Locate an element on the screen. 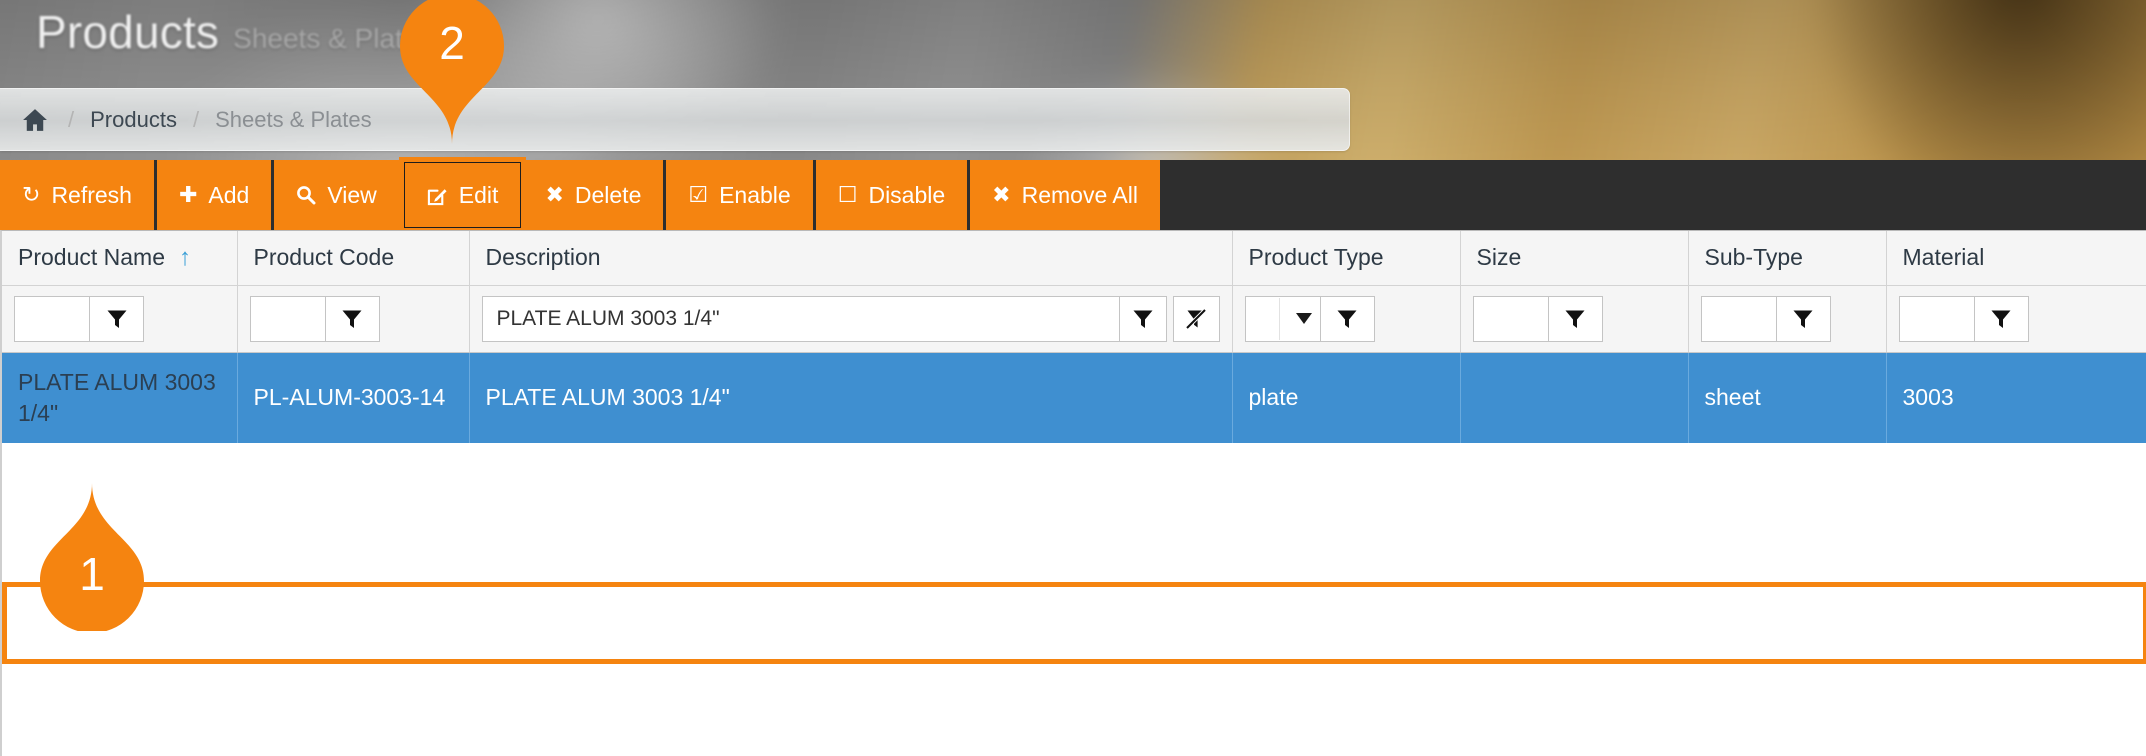  disable-button: ☐ Disable is located at coordinates (893, 195).